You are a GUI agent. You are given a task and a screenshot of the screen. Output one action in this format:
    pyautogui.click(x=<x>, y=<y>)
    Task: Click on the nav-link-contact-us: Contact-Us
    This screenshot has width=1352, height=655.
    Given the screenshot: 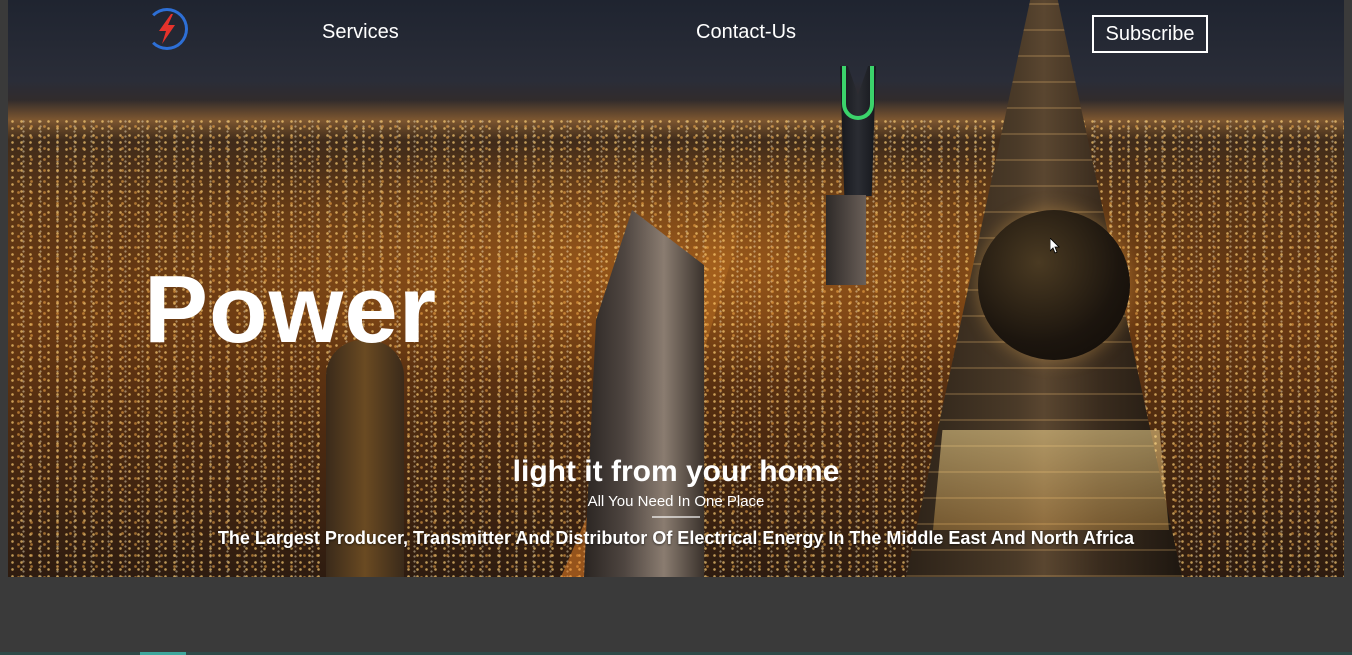 What is the action you would take?
    pyautogui.click(x=746, y=32)
    